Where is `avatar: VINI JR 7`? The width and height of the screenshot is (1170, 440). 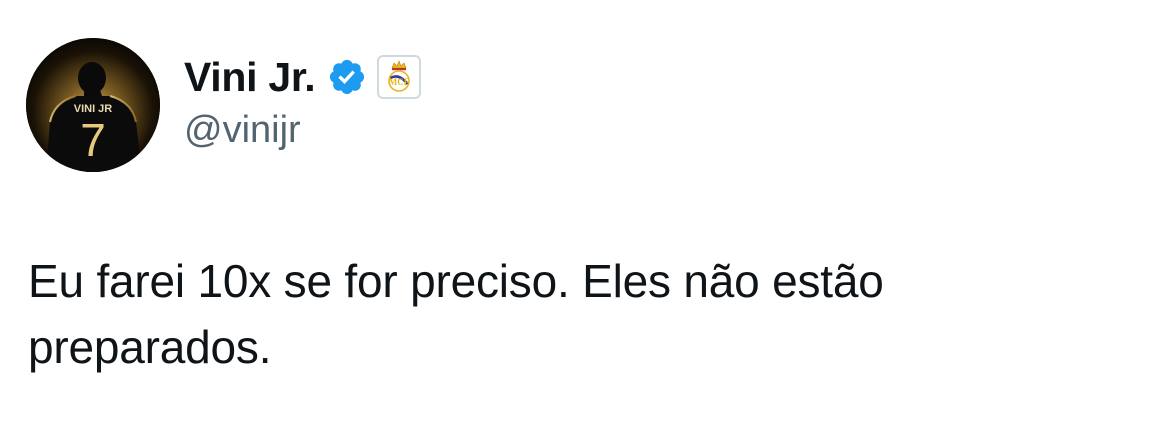
avatar: VINI JR 7 is located at coordinates (93, 105).